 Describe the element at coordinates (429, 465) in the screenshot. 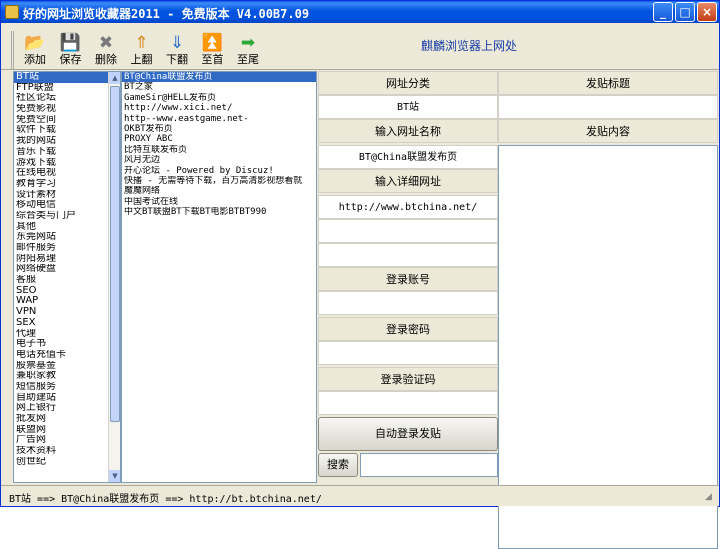

I see `search-input` at that location.